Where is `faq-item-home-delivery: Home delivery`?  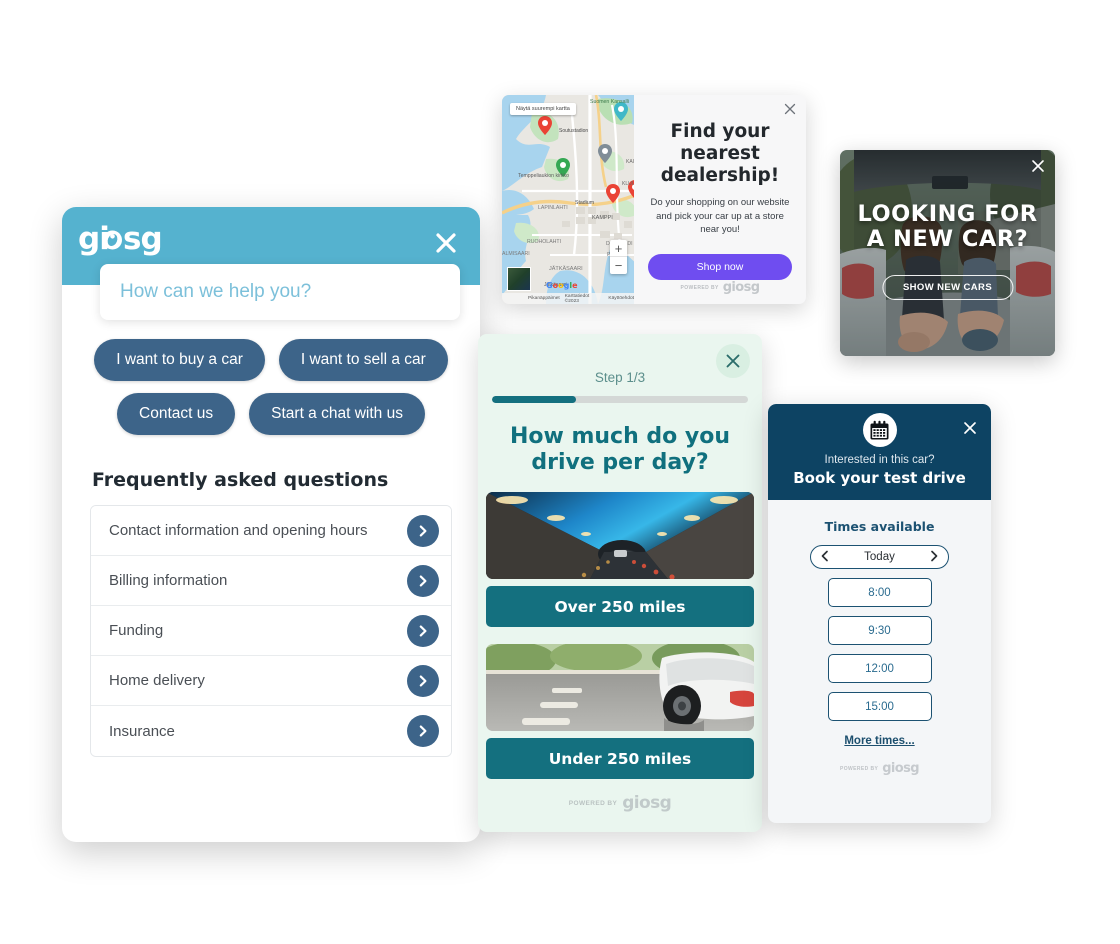
faq-item-home-delivery: Home delivery is located at coordinates (271, 681).